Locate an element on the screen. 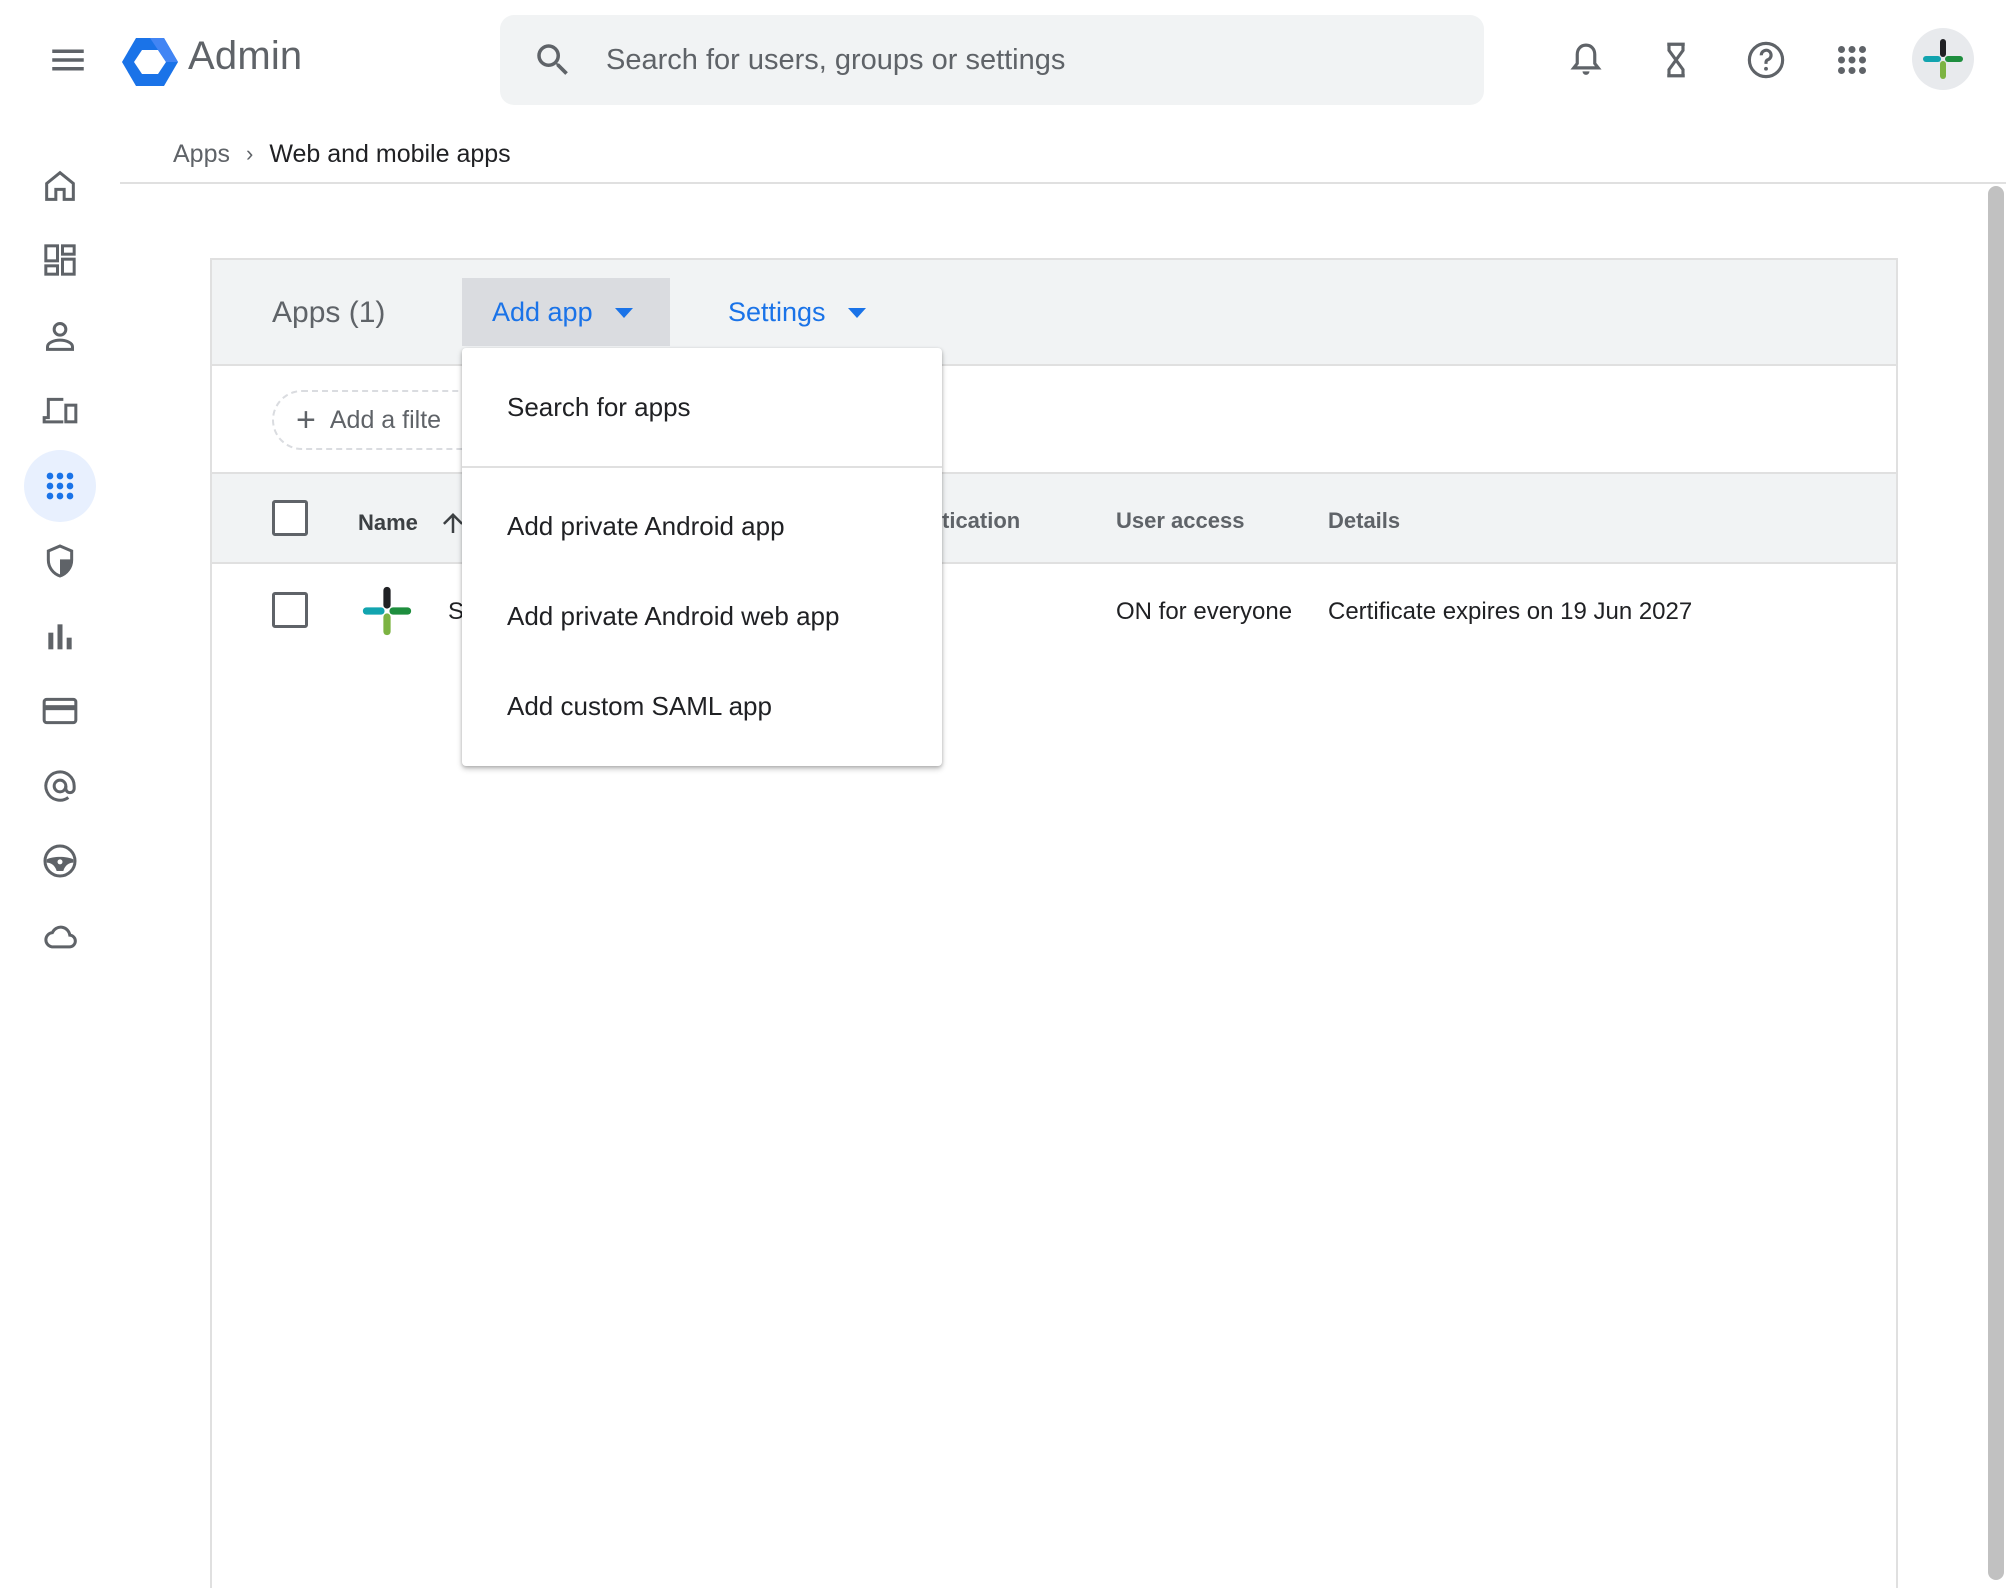 This screenshot has width=2006, height=1588. row-checkbox is located at coordinates (290, 610).